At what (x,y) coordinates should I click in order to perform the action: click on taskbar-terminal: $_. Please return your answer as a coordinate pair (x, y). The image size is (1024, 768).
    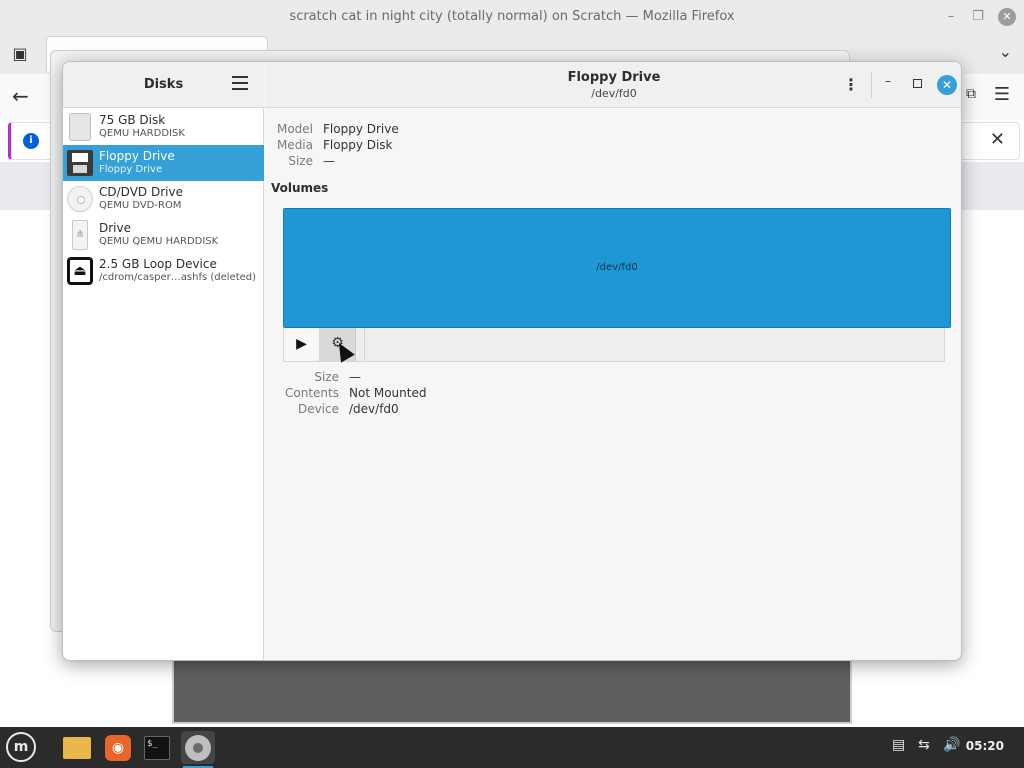
    Looking at the image, I should click on (157, 747).